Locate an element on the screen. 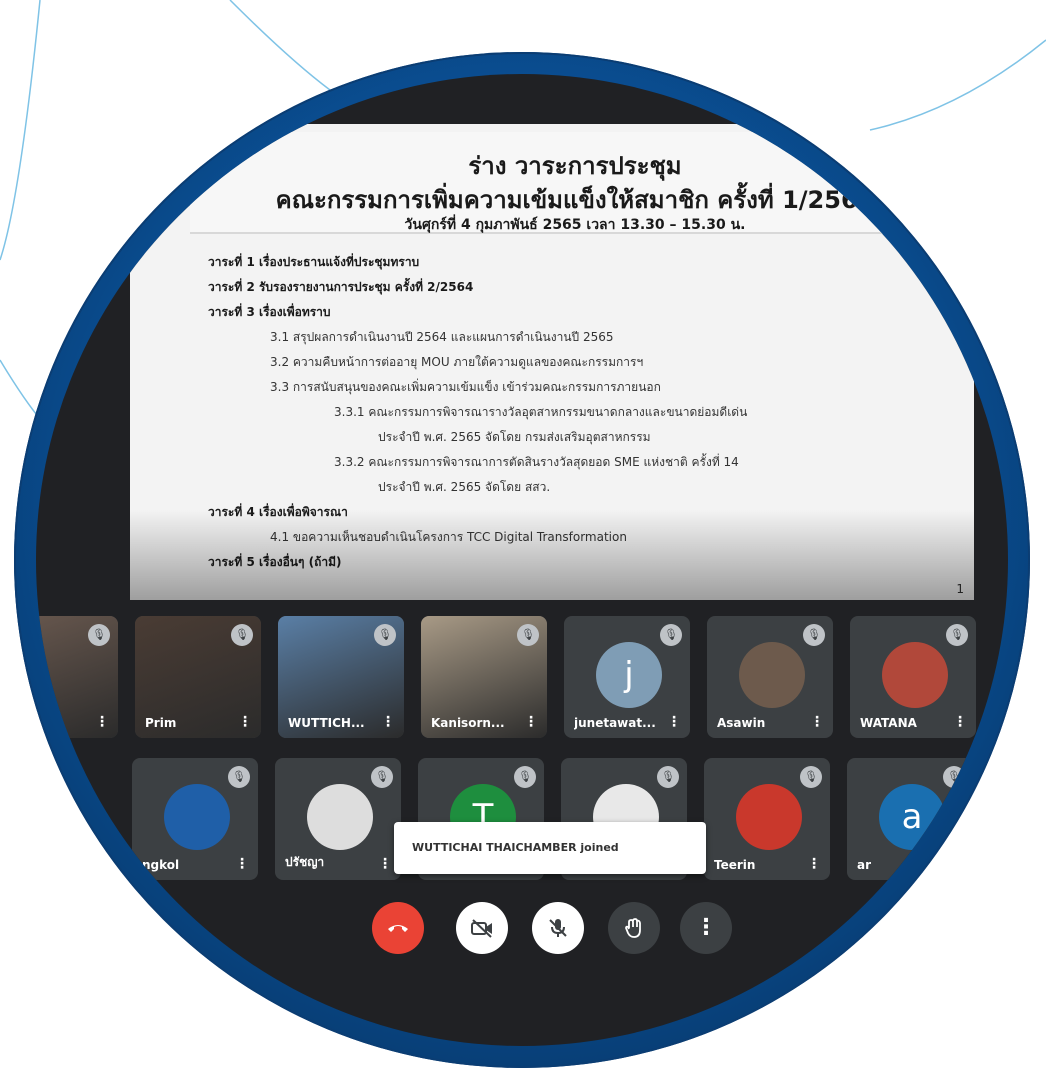  participant-name: Teerin is located at coordinates (735, 865).